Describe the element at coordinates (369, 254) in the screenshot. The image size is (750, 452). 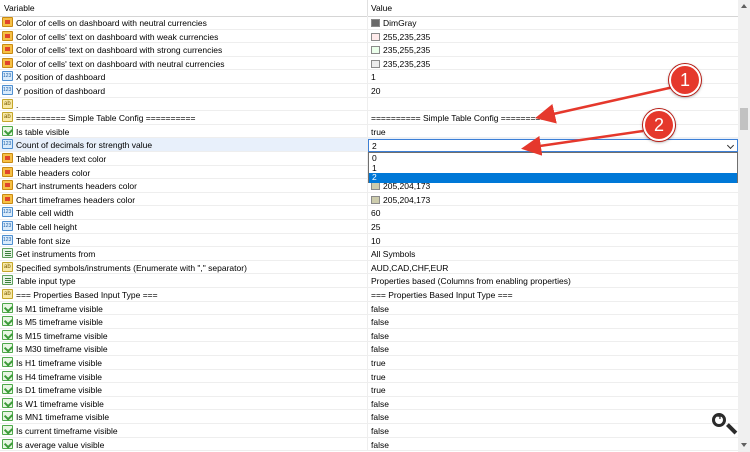
I see `property-row: Get instruments from All Symbols` at that location.